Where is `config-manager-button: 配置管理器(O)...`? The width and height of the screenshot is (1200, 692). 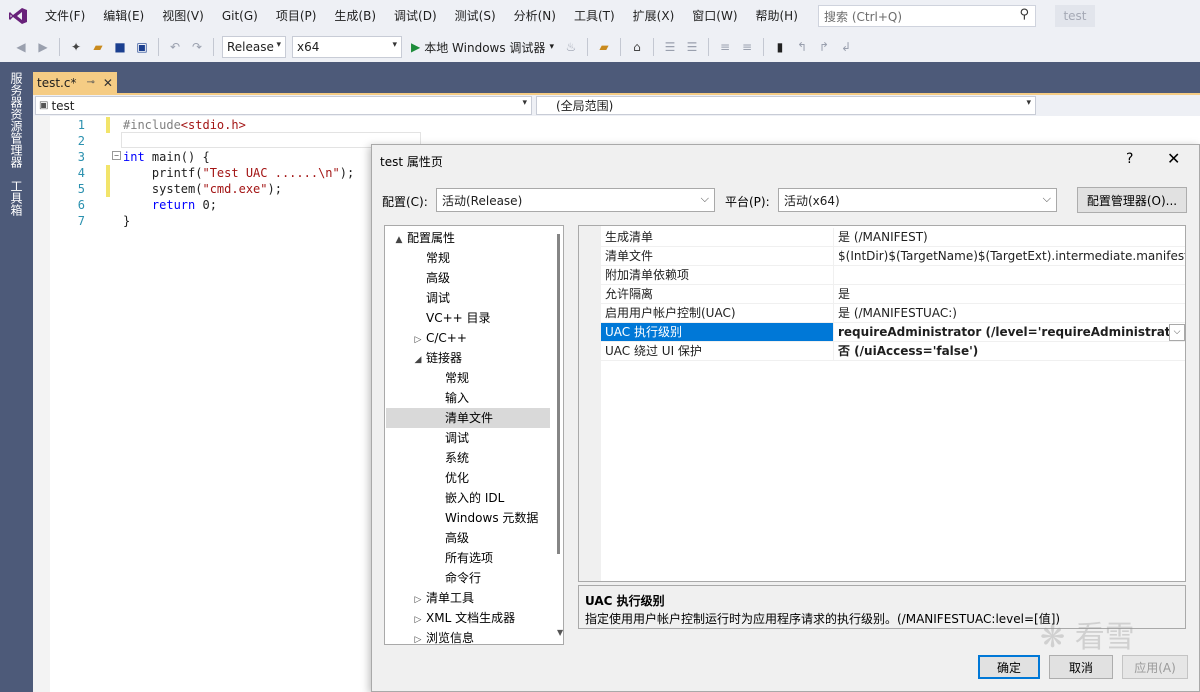 config-manager-button: 配置管理器(O)... is located at coordinates (1132, 200).